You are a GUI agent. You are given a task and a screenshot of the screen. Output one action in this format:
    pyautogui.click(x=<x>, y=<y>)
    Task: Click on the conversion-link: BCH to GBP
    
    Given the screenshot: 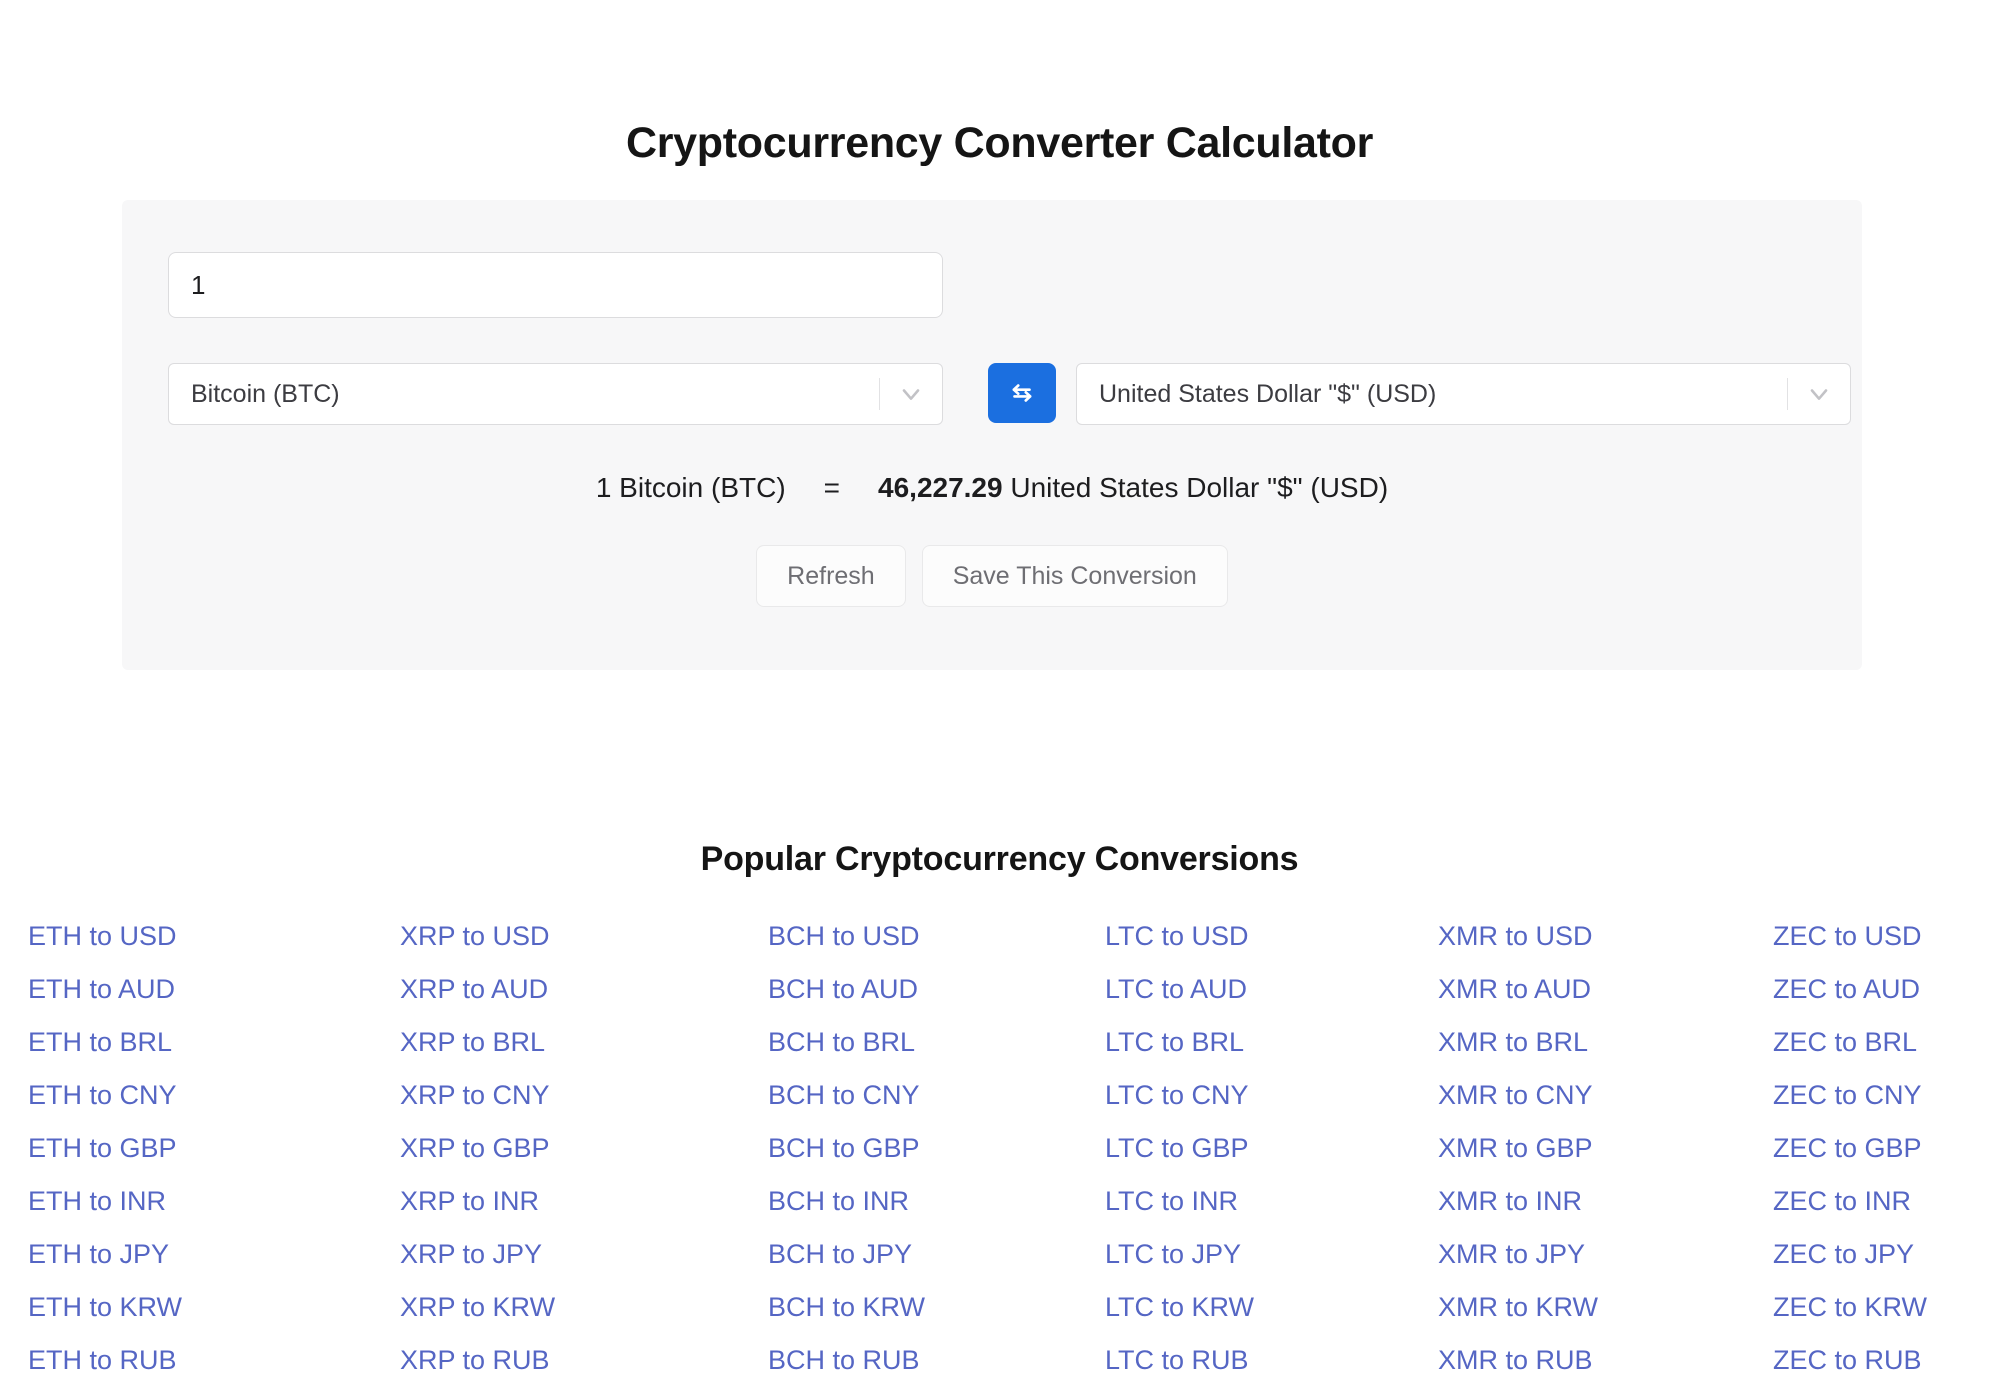 What is the action you would take?
    pyautogui.click(x=885, y=1148)
    